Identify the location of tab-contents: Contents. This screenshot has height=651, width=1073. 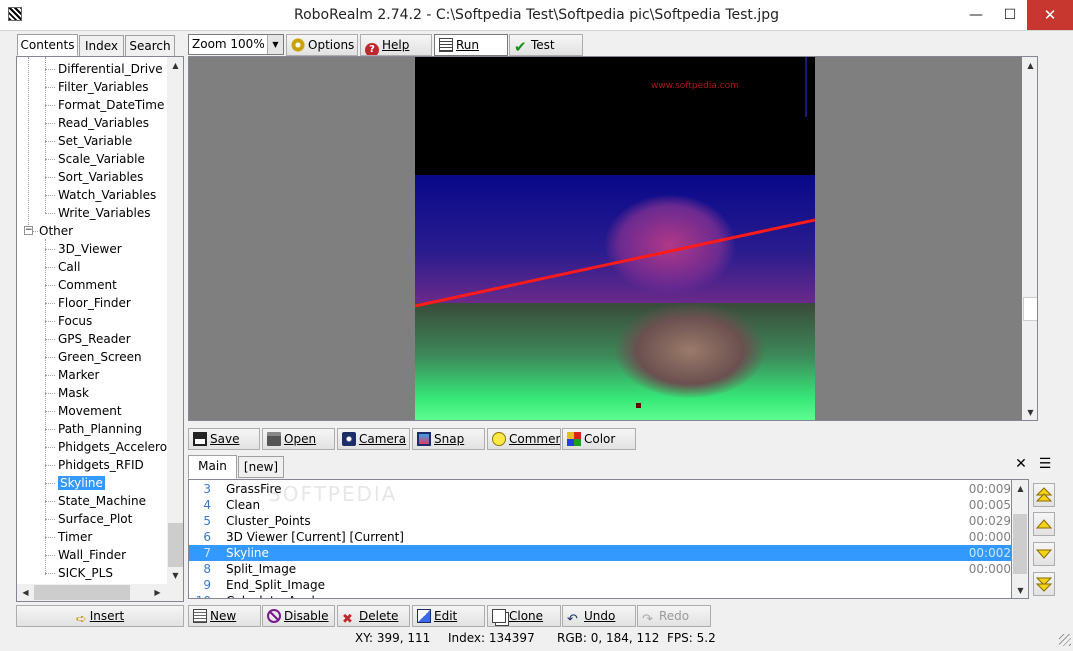
(47, 45).